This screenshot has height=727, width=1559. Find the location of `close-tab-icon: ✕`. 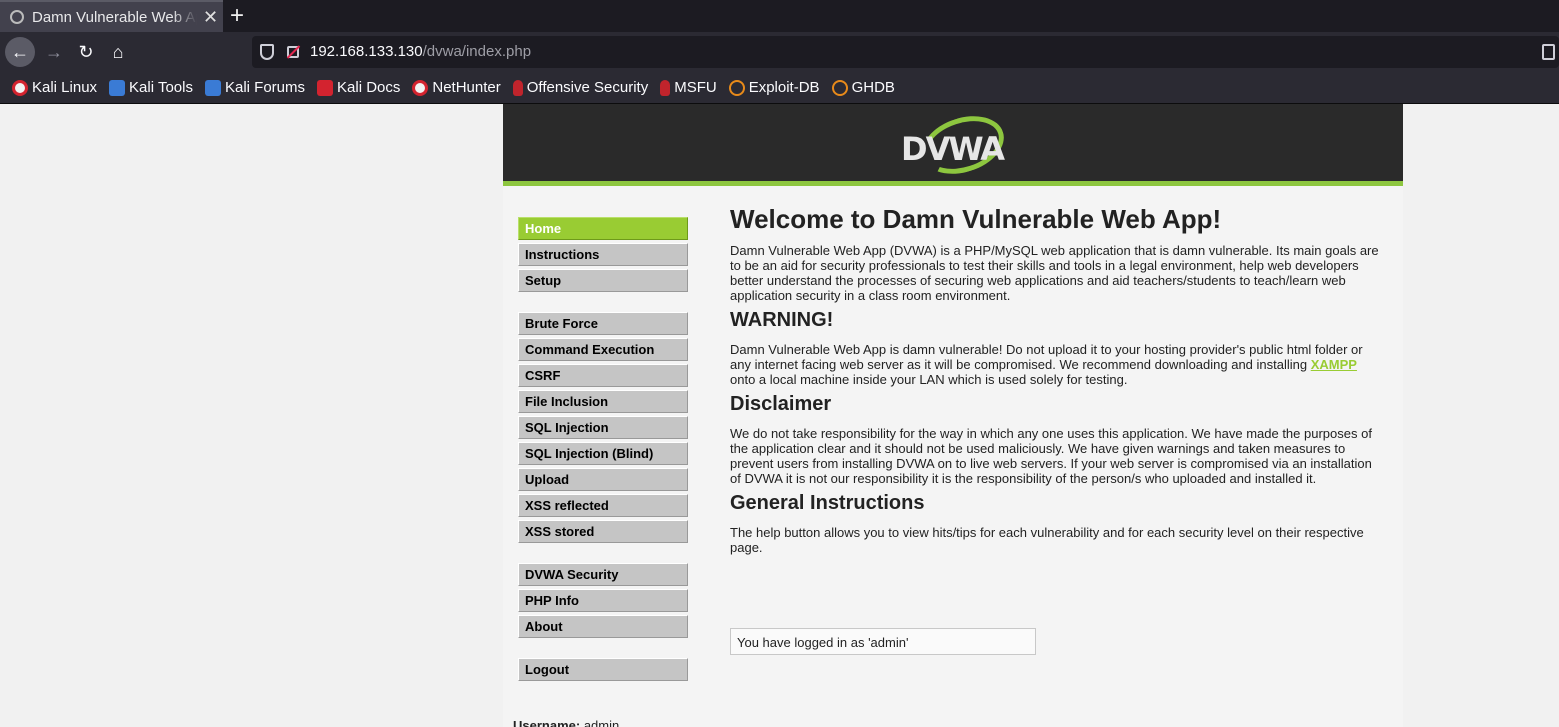

close-tab-icon: ✕ is located at coordinates (210, 17).